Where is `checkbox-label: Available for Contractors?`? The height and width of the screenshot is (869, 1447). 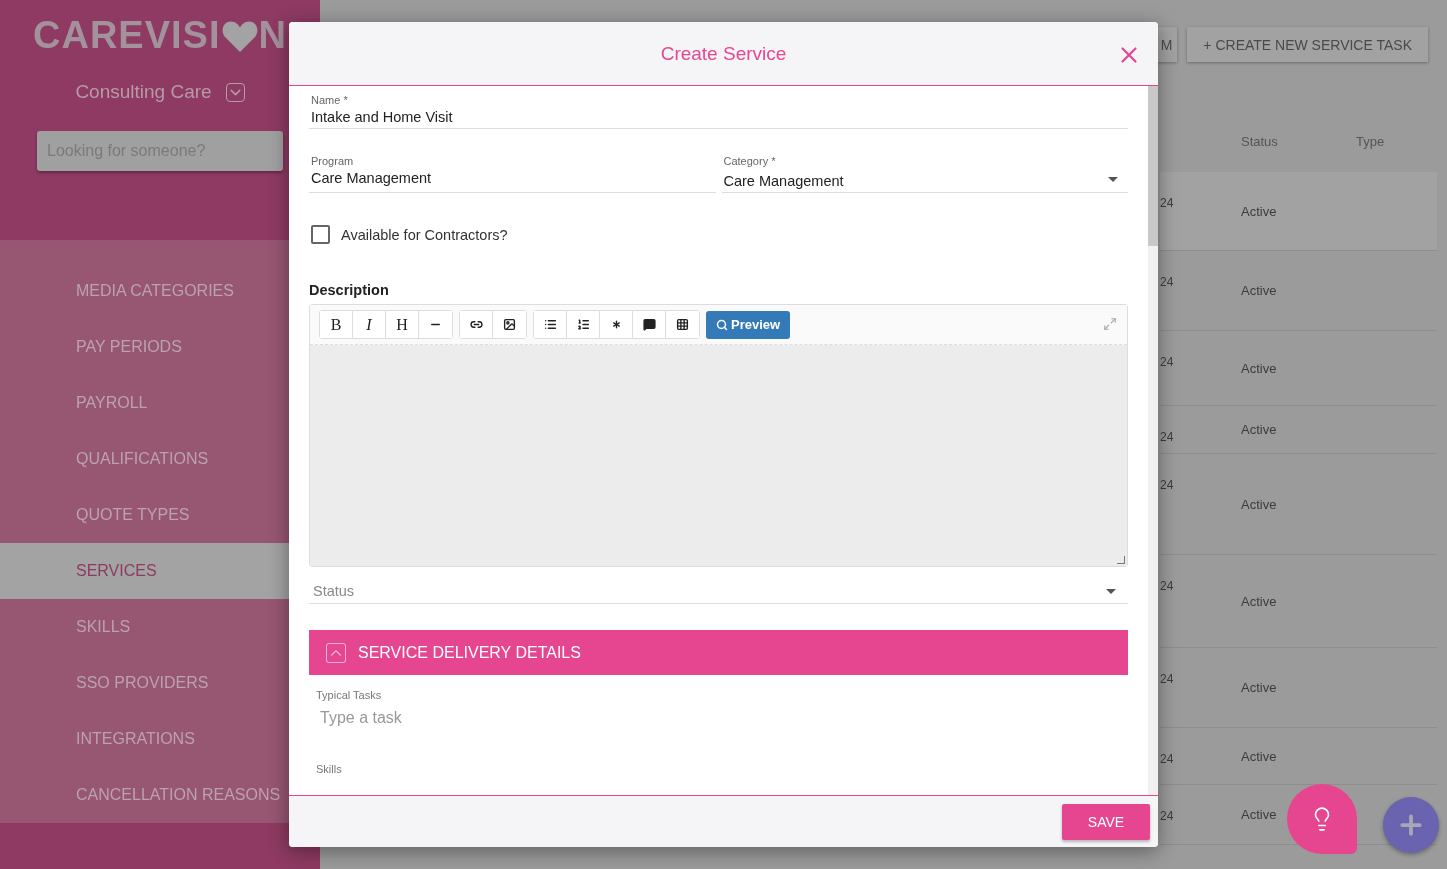 checkbox-label: Available for Contractors? is located at coordinates (424, 234).